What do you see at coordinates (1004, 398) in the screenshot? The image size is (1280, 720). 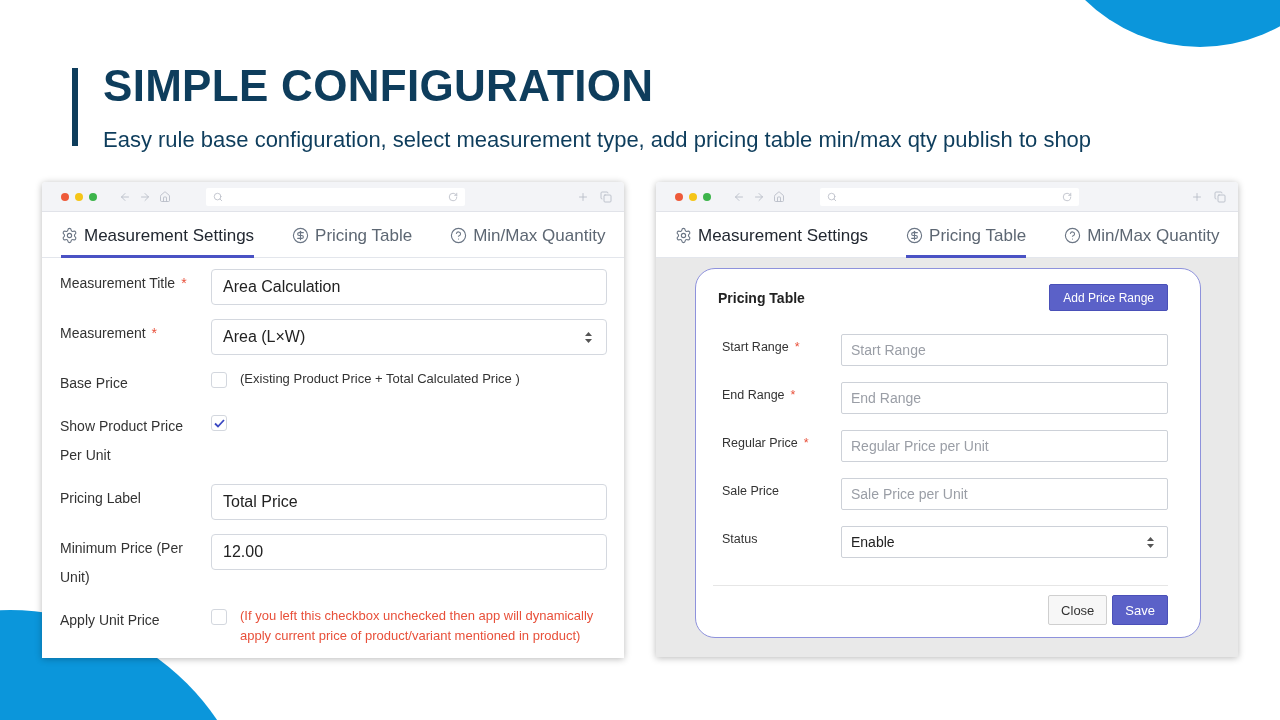 I see `input-field: End Range` at bounding box center [1004, 398].